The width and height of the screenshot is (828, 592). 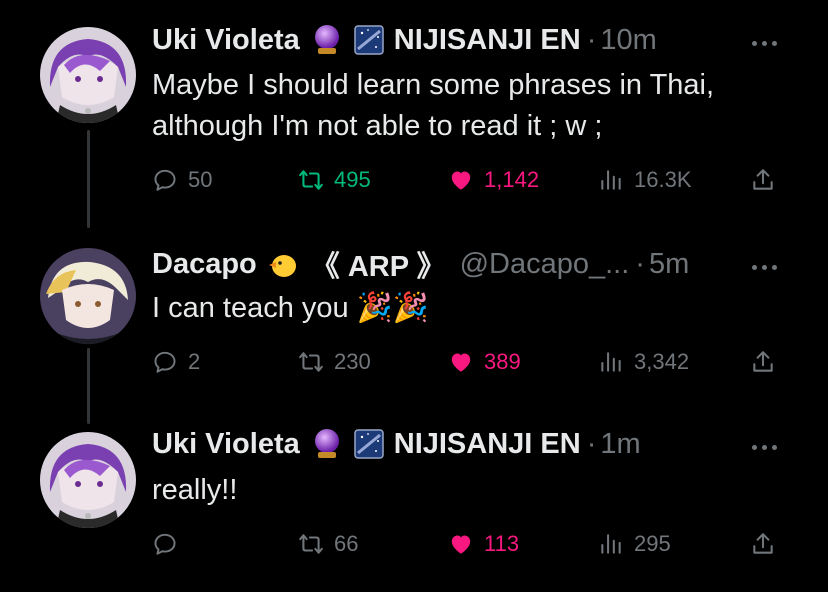 What do you see at coordinates (204, 264) in the screenshot?
I see `display-name: Dacapo` at bounding box center [204, 264].